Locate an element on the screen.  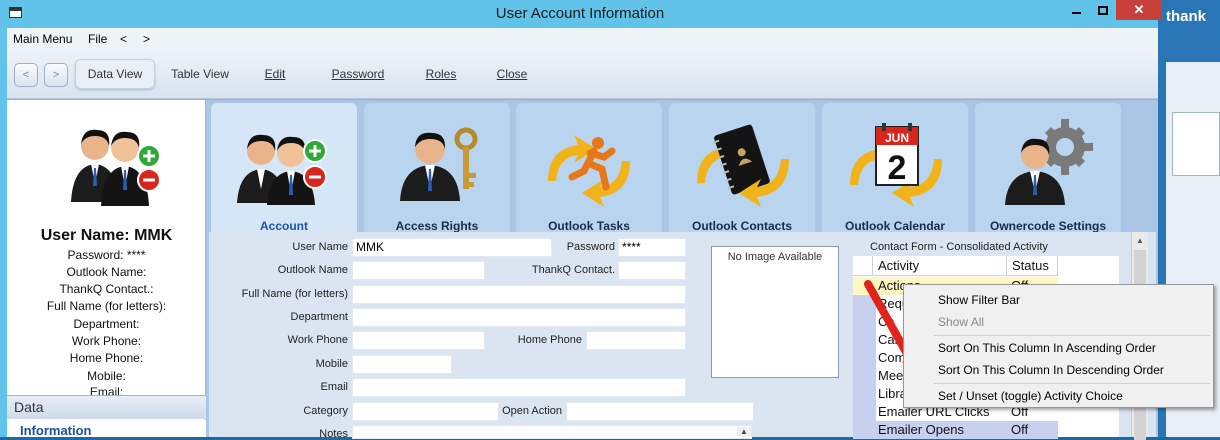
no-image-placeholder: No Image Available is located at coordinates (775, 312).